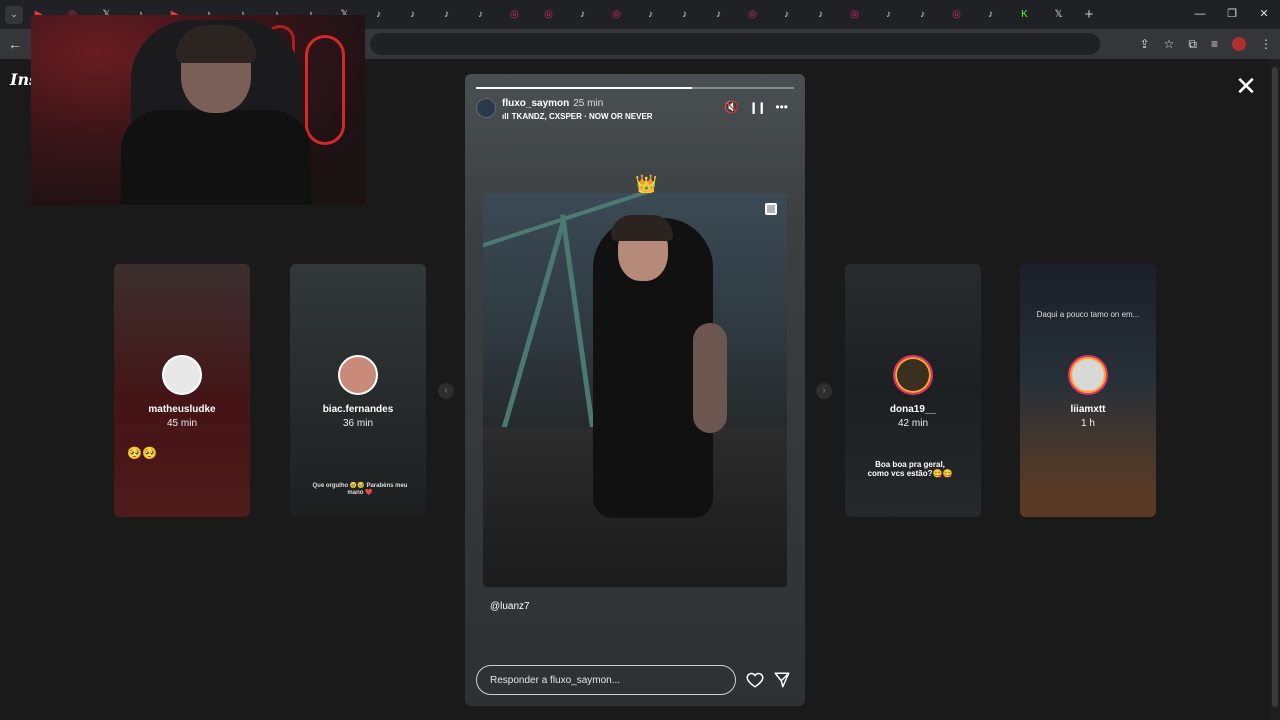  I want to click on preview-username: liiamxtt, so click(1088, 409).